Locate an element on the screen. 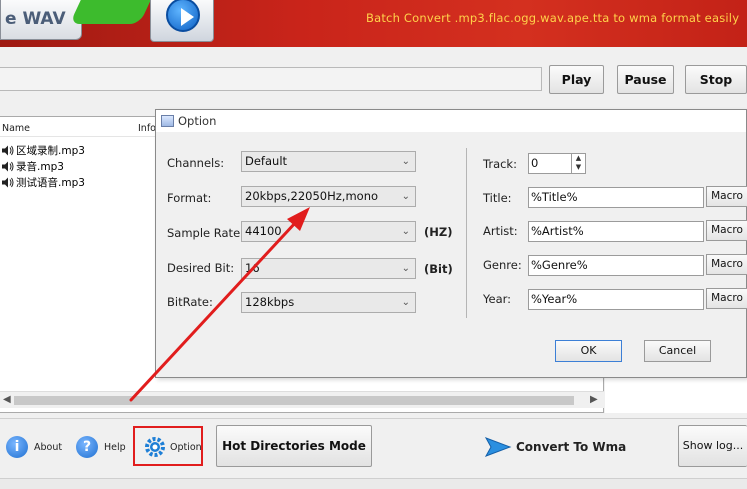 The width and height of the screenshot is (747, 489). desired-bit-select: 16 ⌄ is located at coordinates (328, 268).